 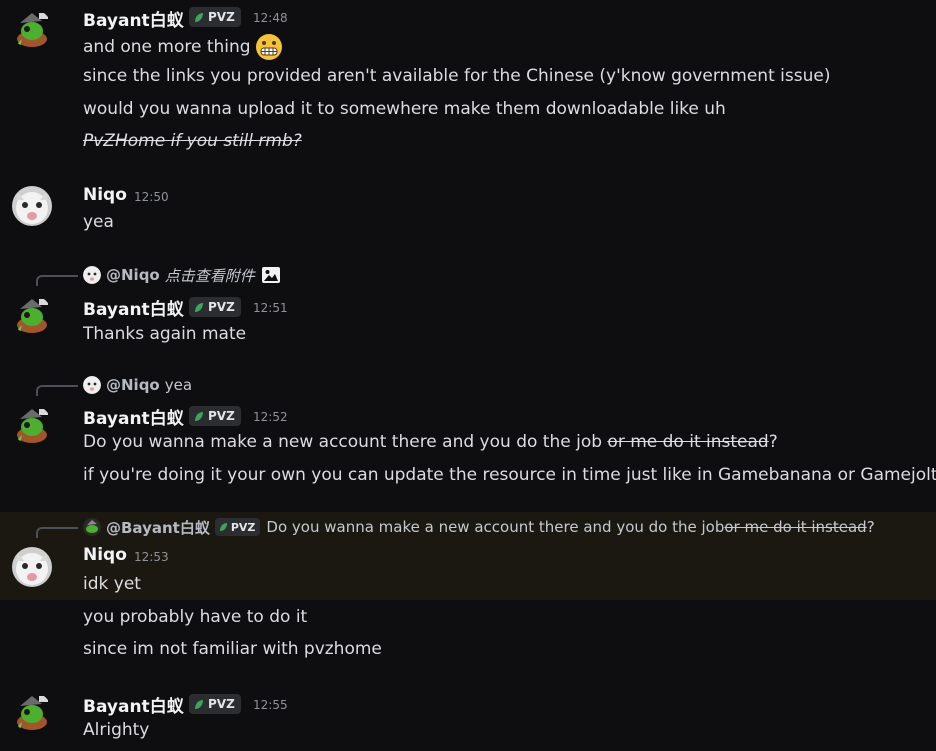 I want to click on message-text: ?, so click(x=773, y=442).